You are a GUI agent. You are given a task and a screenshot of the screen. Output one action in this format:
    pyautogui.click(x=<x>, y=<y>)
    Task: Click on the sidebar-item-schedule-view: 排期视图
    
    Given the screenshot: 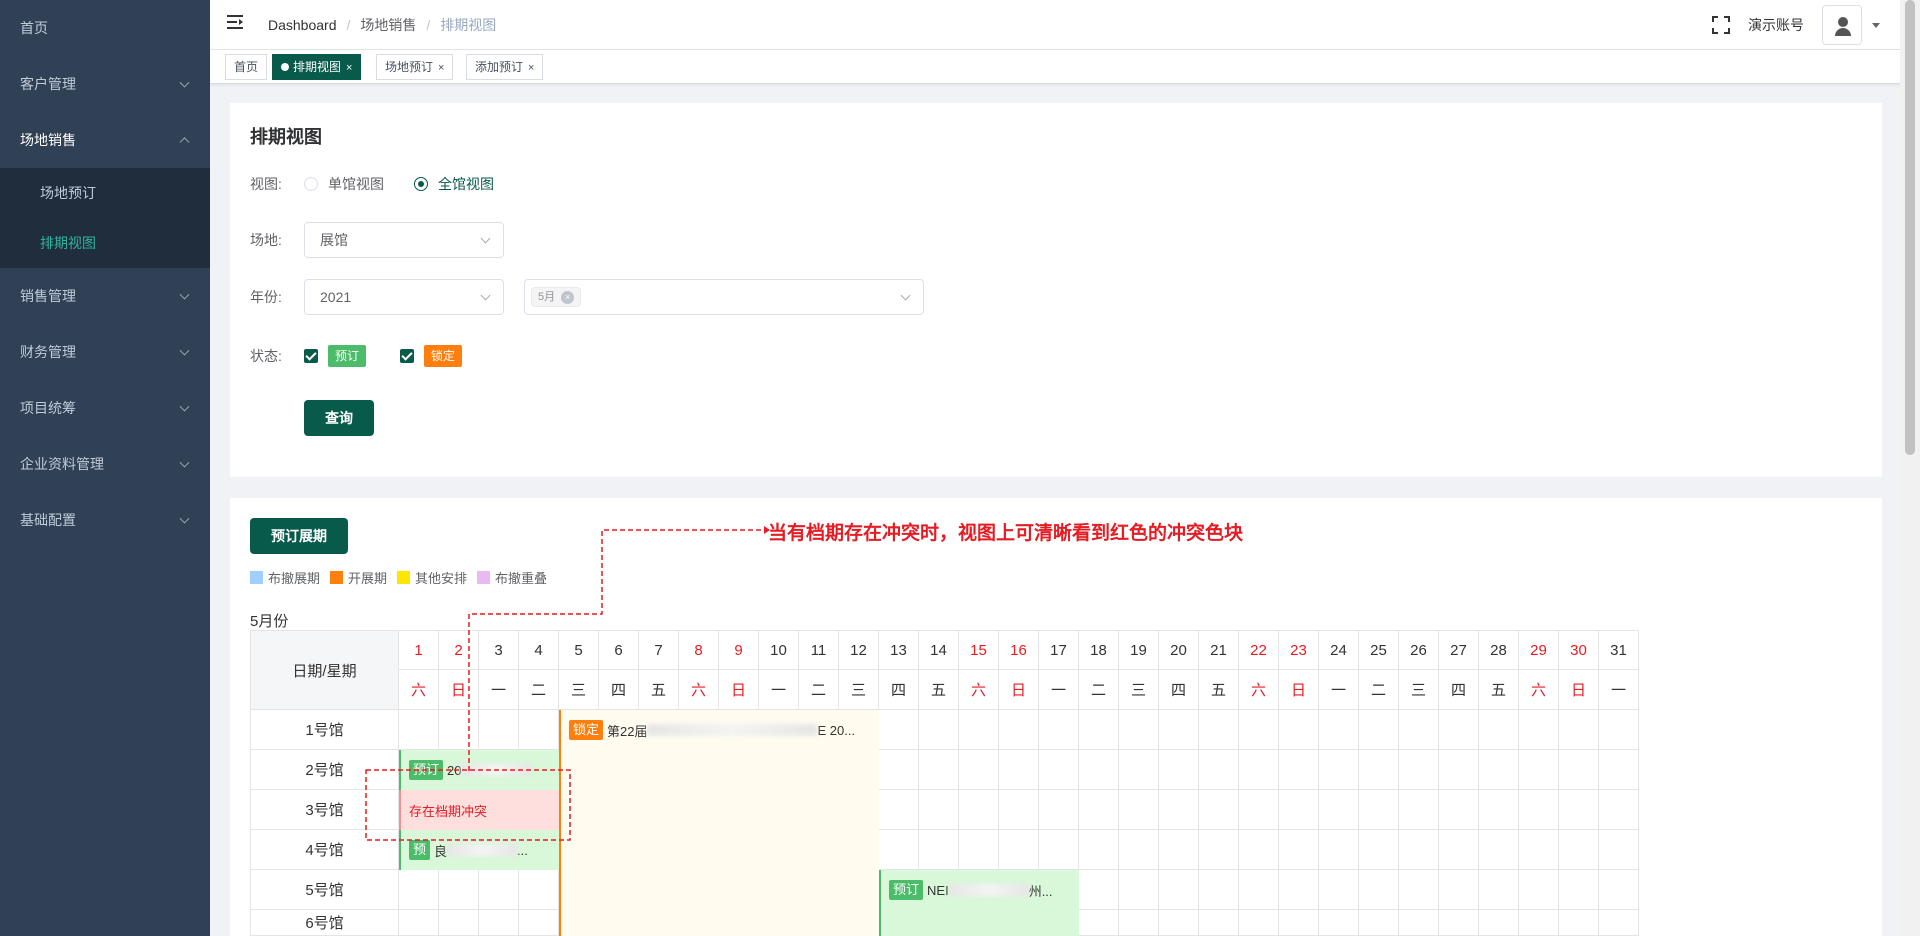 What is the action you would take?
    pyautogui.click(x=105, y=243)
    